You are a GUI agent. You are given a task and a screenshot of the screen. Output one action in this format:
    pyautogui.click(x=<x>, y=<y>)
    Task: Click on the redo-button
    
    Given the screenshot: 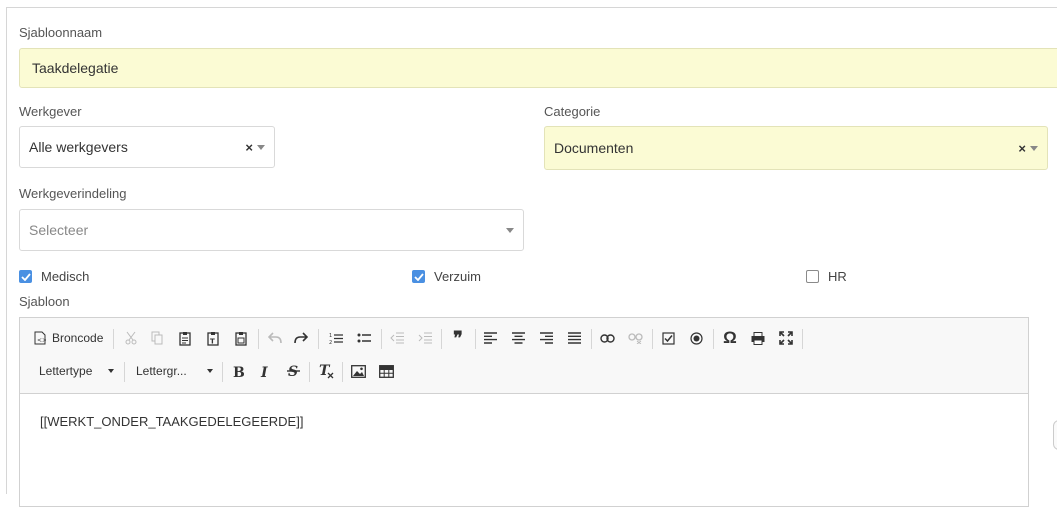 What is the action you would take?
    pyautogui.click(x=301, y=338)
    